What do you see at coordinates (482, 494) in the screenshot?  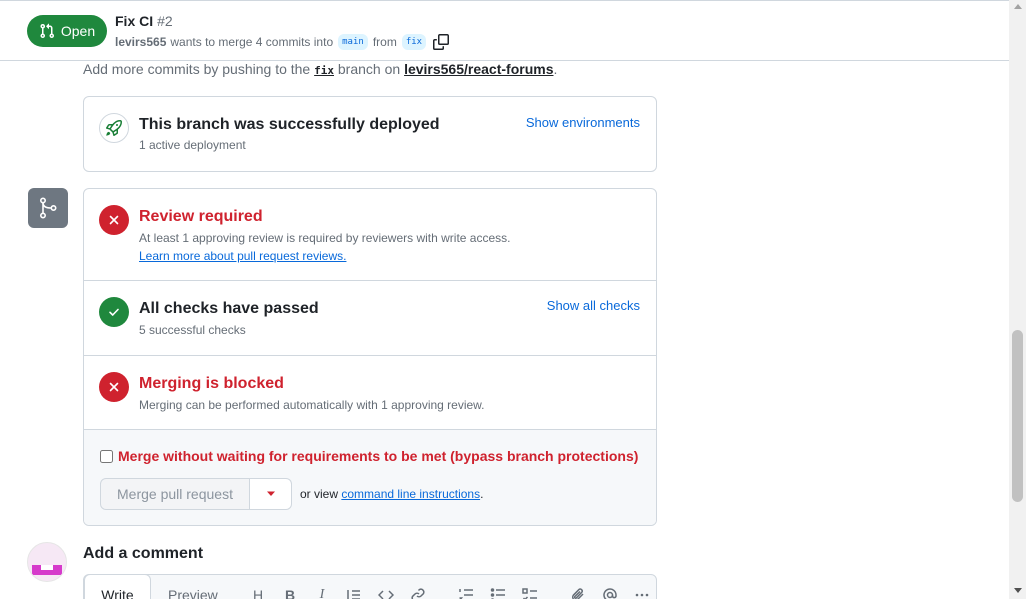 I see `cli-suffix: .` at bounding box center [482, 494].